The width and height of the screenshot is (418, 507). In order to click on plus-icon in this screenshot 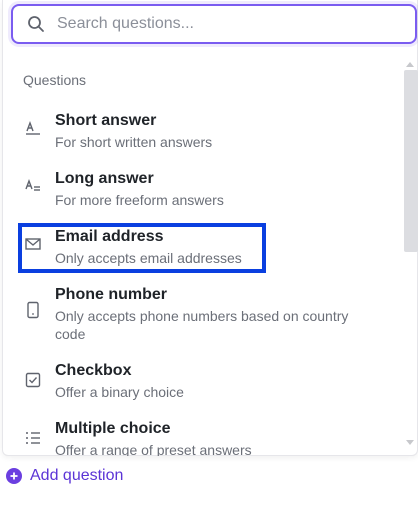, I will do `click(14, 476)`.